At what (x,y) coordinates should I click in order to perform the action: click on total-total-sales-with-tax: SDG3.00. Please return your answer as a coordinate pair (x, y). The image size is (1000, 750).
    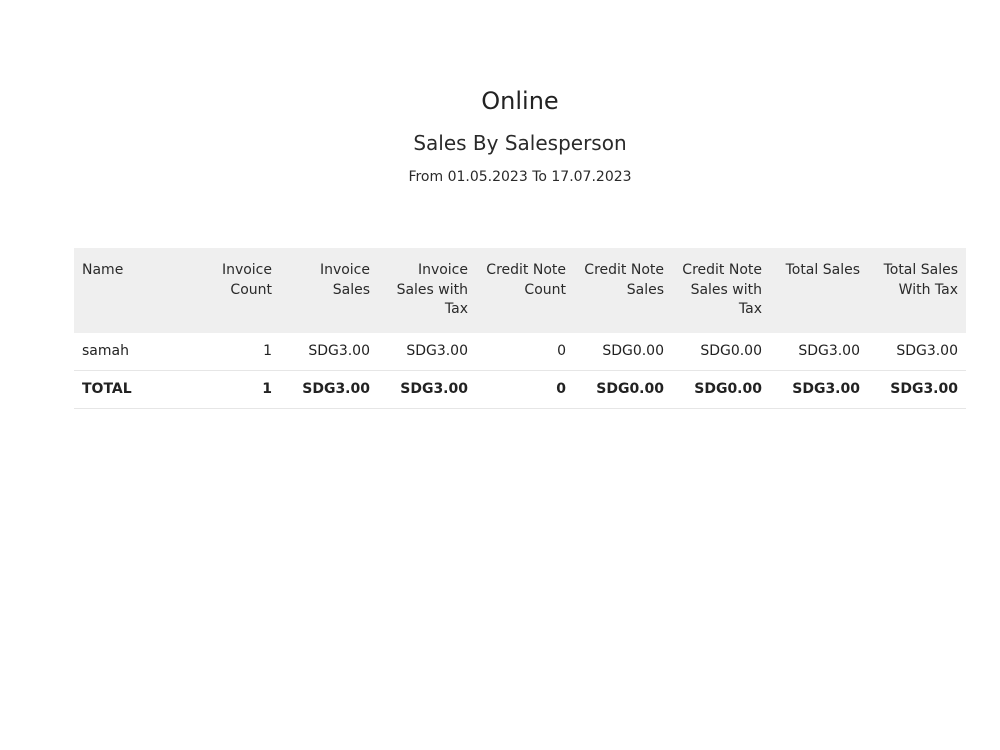
    Looking at the image, I should click on (917, 389).